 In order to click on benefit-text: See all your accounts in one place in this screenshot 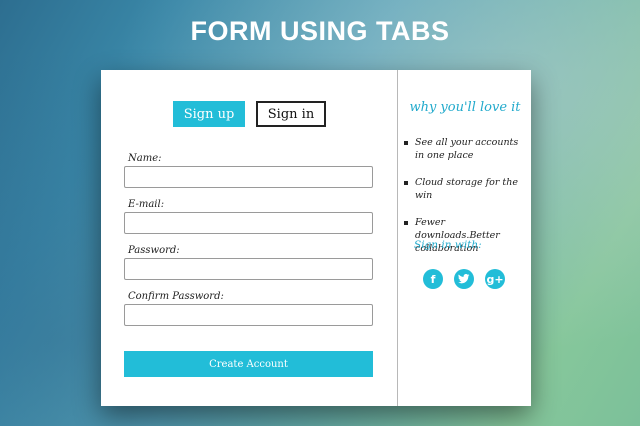, I will do `click(467, 149)`.